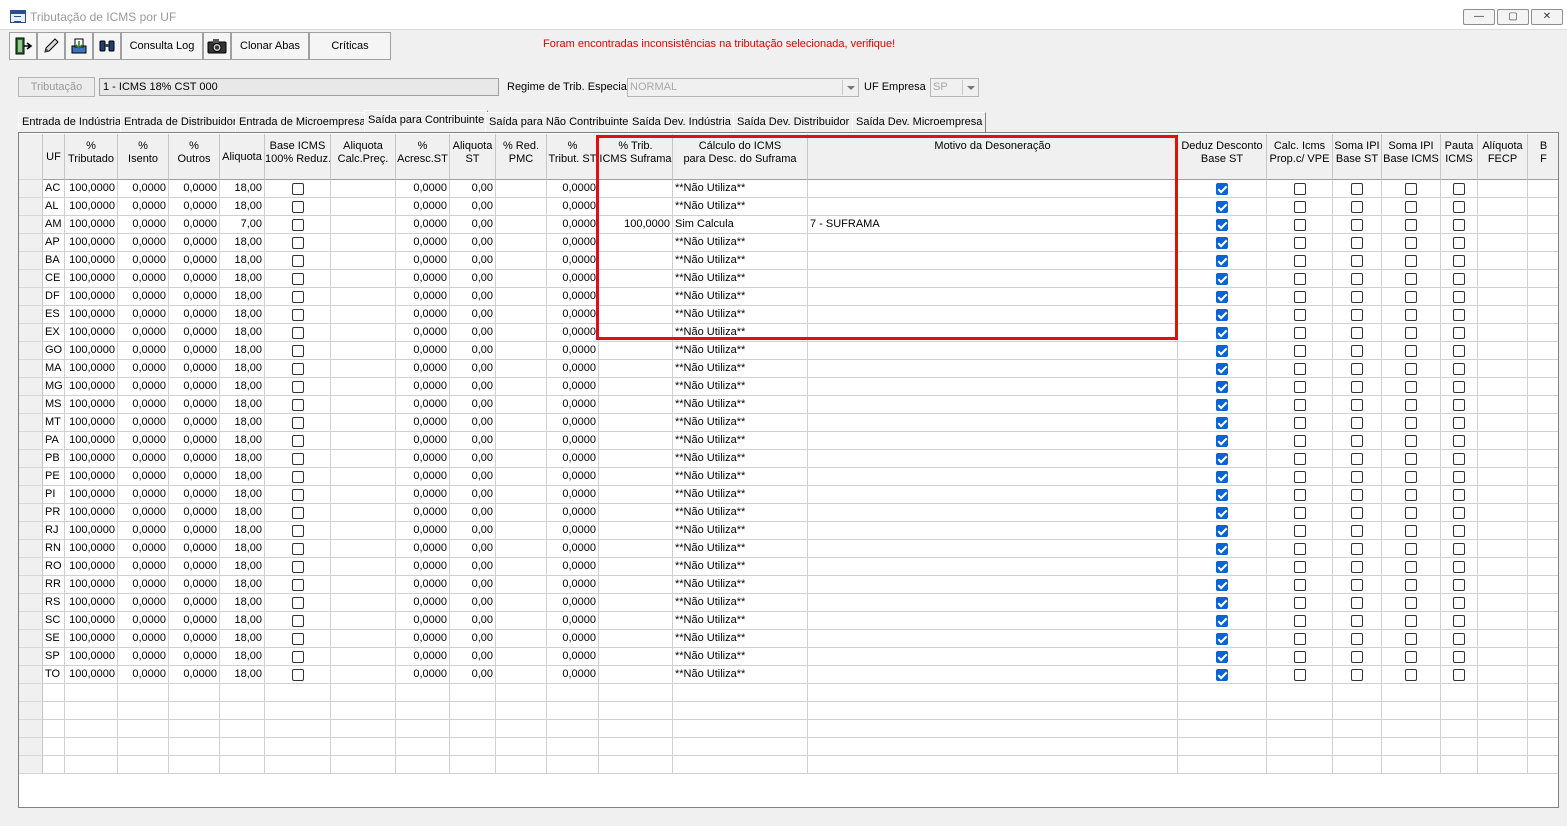 The height and width of the screenshot is (826, 1567). I want to click on criticas-button: Críticas, so click(350, 46).